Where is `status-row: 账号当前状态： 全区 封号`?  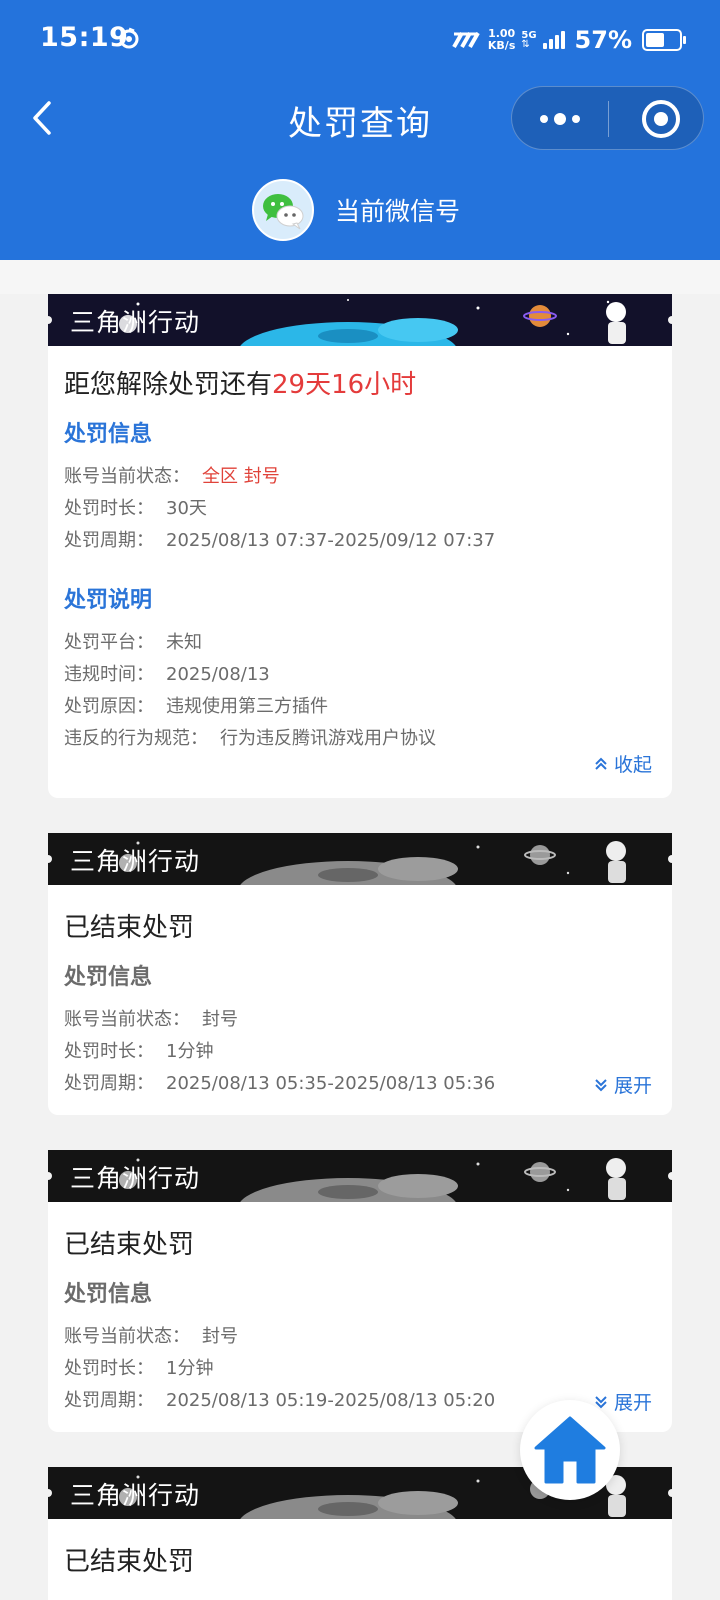 status-row: 账号当前状态： 全区 封号 is located at coordinates (172, 475).